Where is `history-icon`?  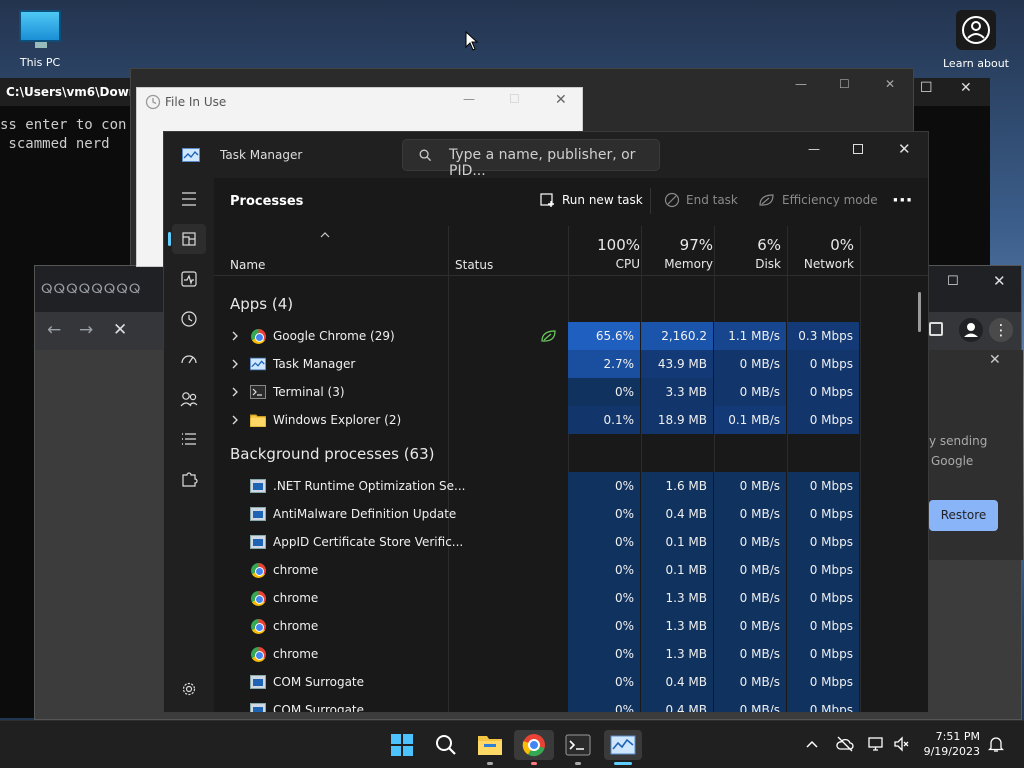 history-icon is located at coordinates (189, 319).